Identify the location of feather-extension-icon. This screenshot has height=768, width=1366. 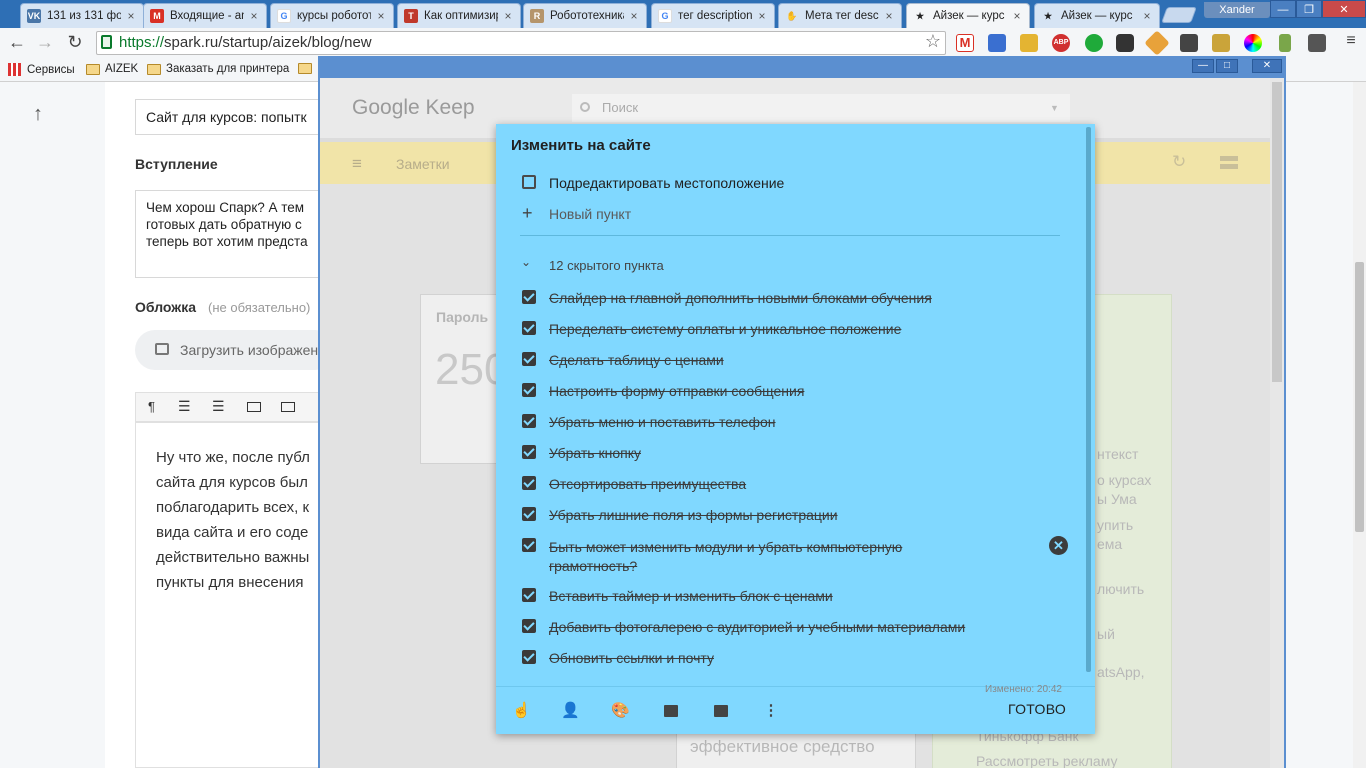
(1285, 43).